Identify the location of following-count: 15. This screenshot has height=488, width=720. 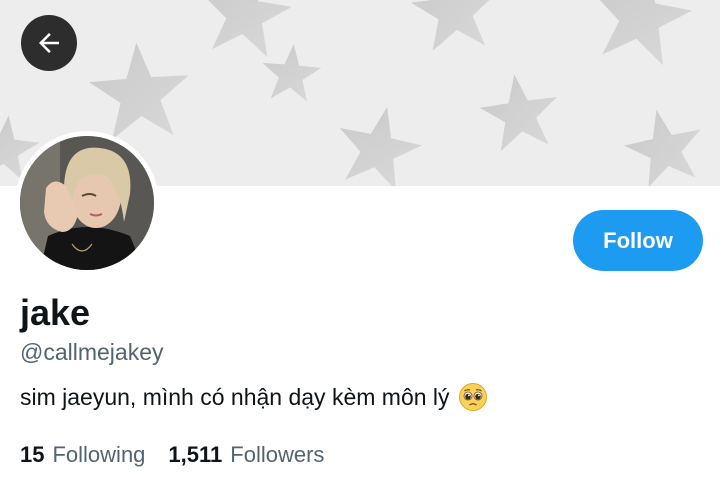
(32, 454).